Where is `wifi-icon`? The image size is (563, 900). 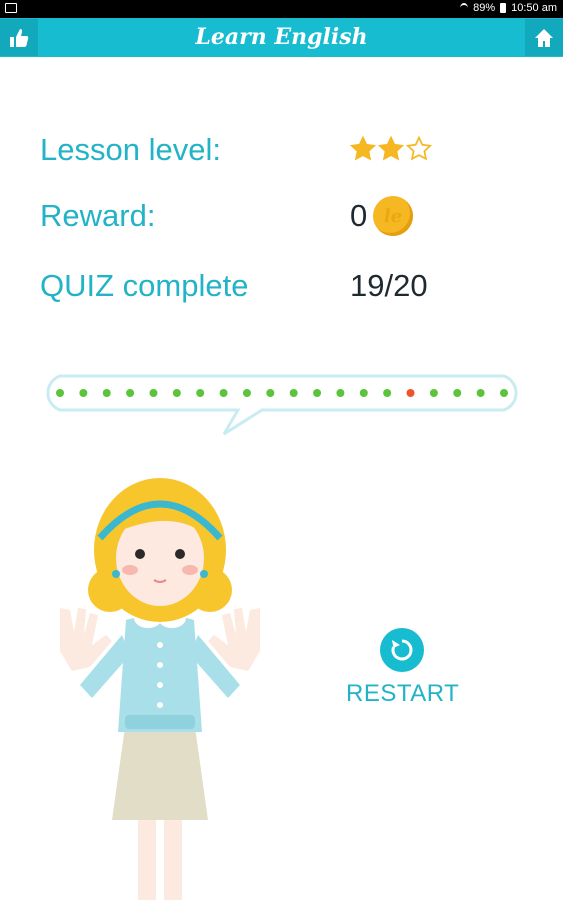 wifi-icon is located at coordinates (464, 8).